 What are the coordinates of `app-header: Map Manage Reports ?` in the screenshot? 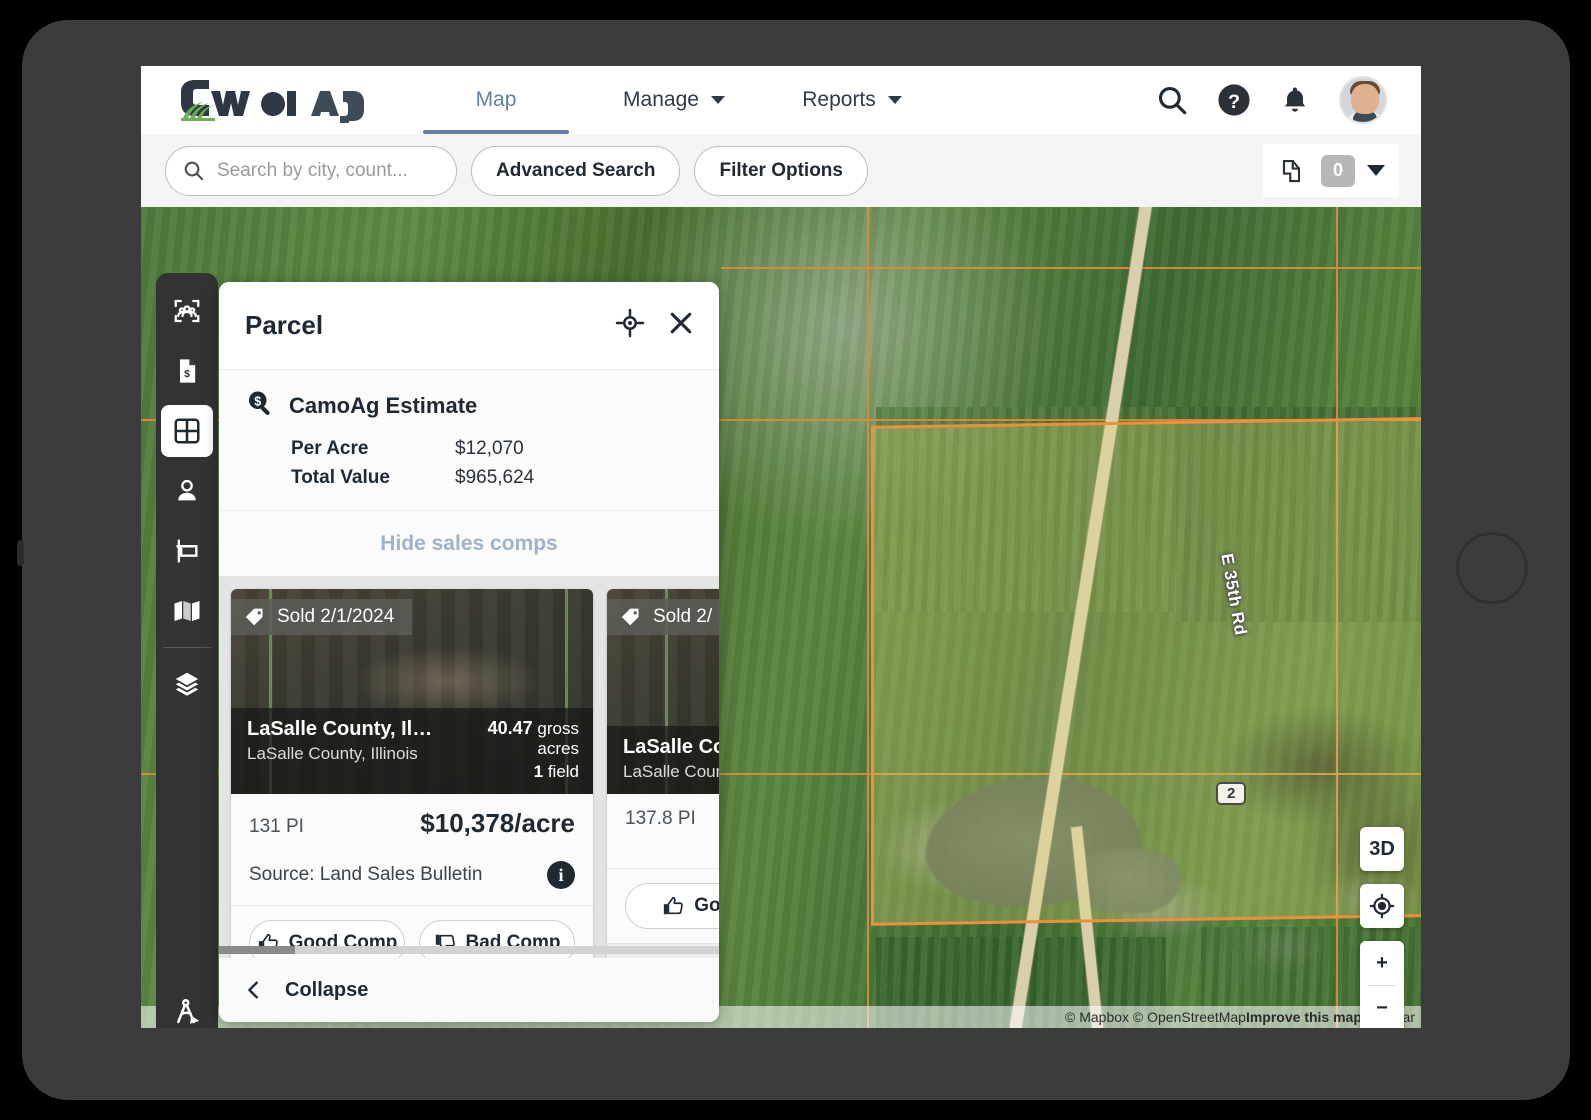 It's located at (781, 100).